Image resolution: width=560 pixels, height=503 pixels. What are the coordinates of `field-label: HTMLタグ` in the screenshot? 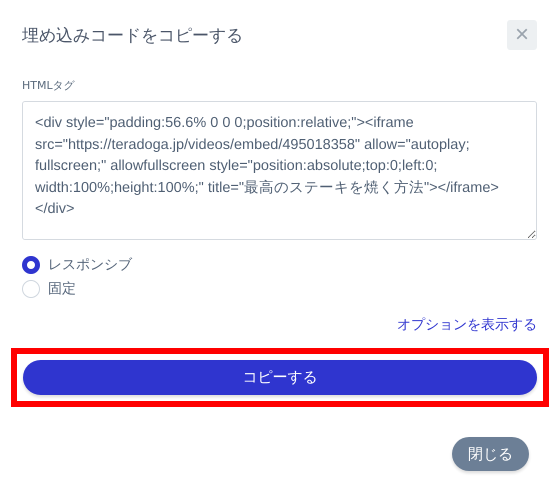 It's located at (49, 85).